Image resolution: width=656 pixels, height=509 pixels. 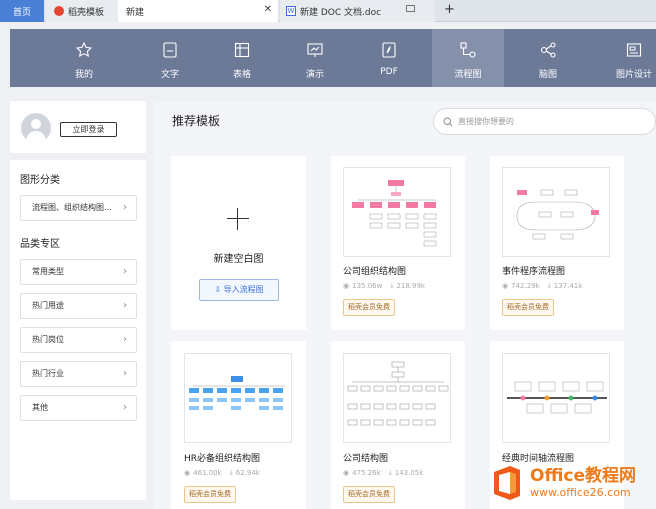 I want to click on tab-doc-label: 新建 DOC 文档.doc, so click(x=341, y=12).